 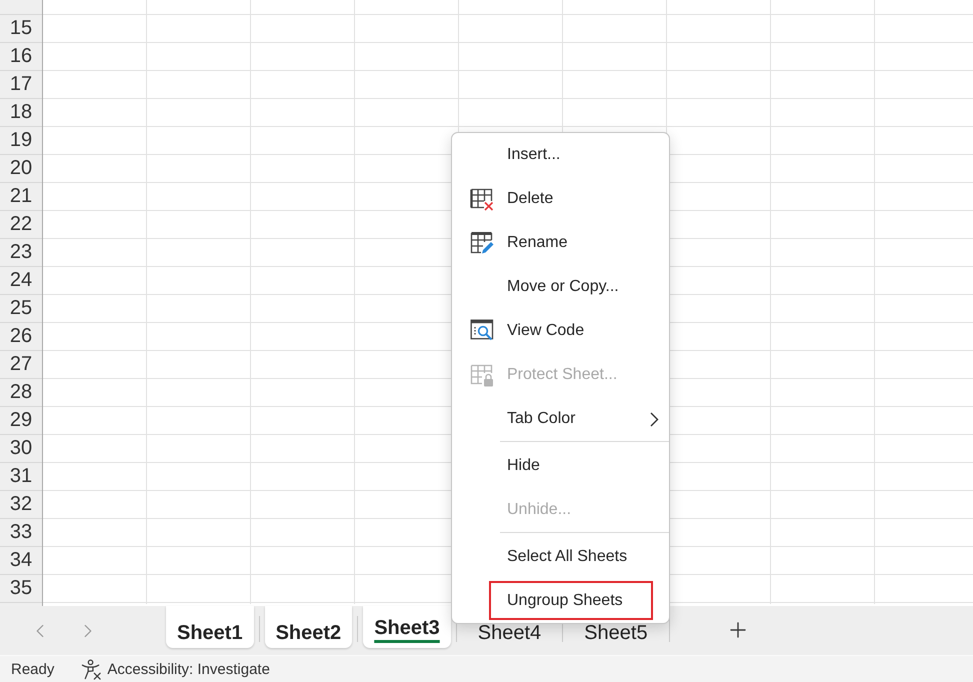 What do you see at coordinates (175, 669) in the screenshot?
I see `accessibility-button: Accessibility: Investigate` at bounding box center [175, 669].